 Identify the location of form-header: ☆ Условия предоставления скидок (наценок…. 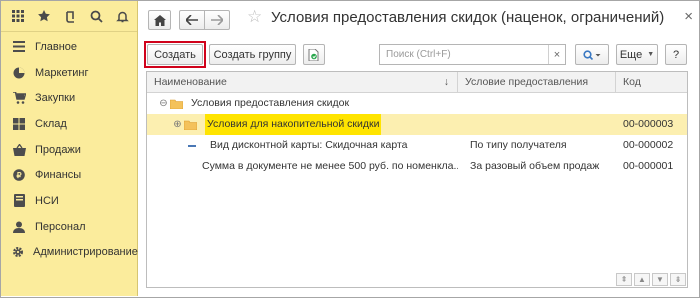
(418, 18).